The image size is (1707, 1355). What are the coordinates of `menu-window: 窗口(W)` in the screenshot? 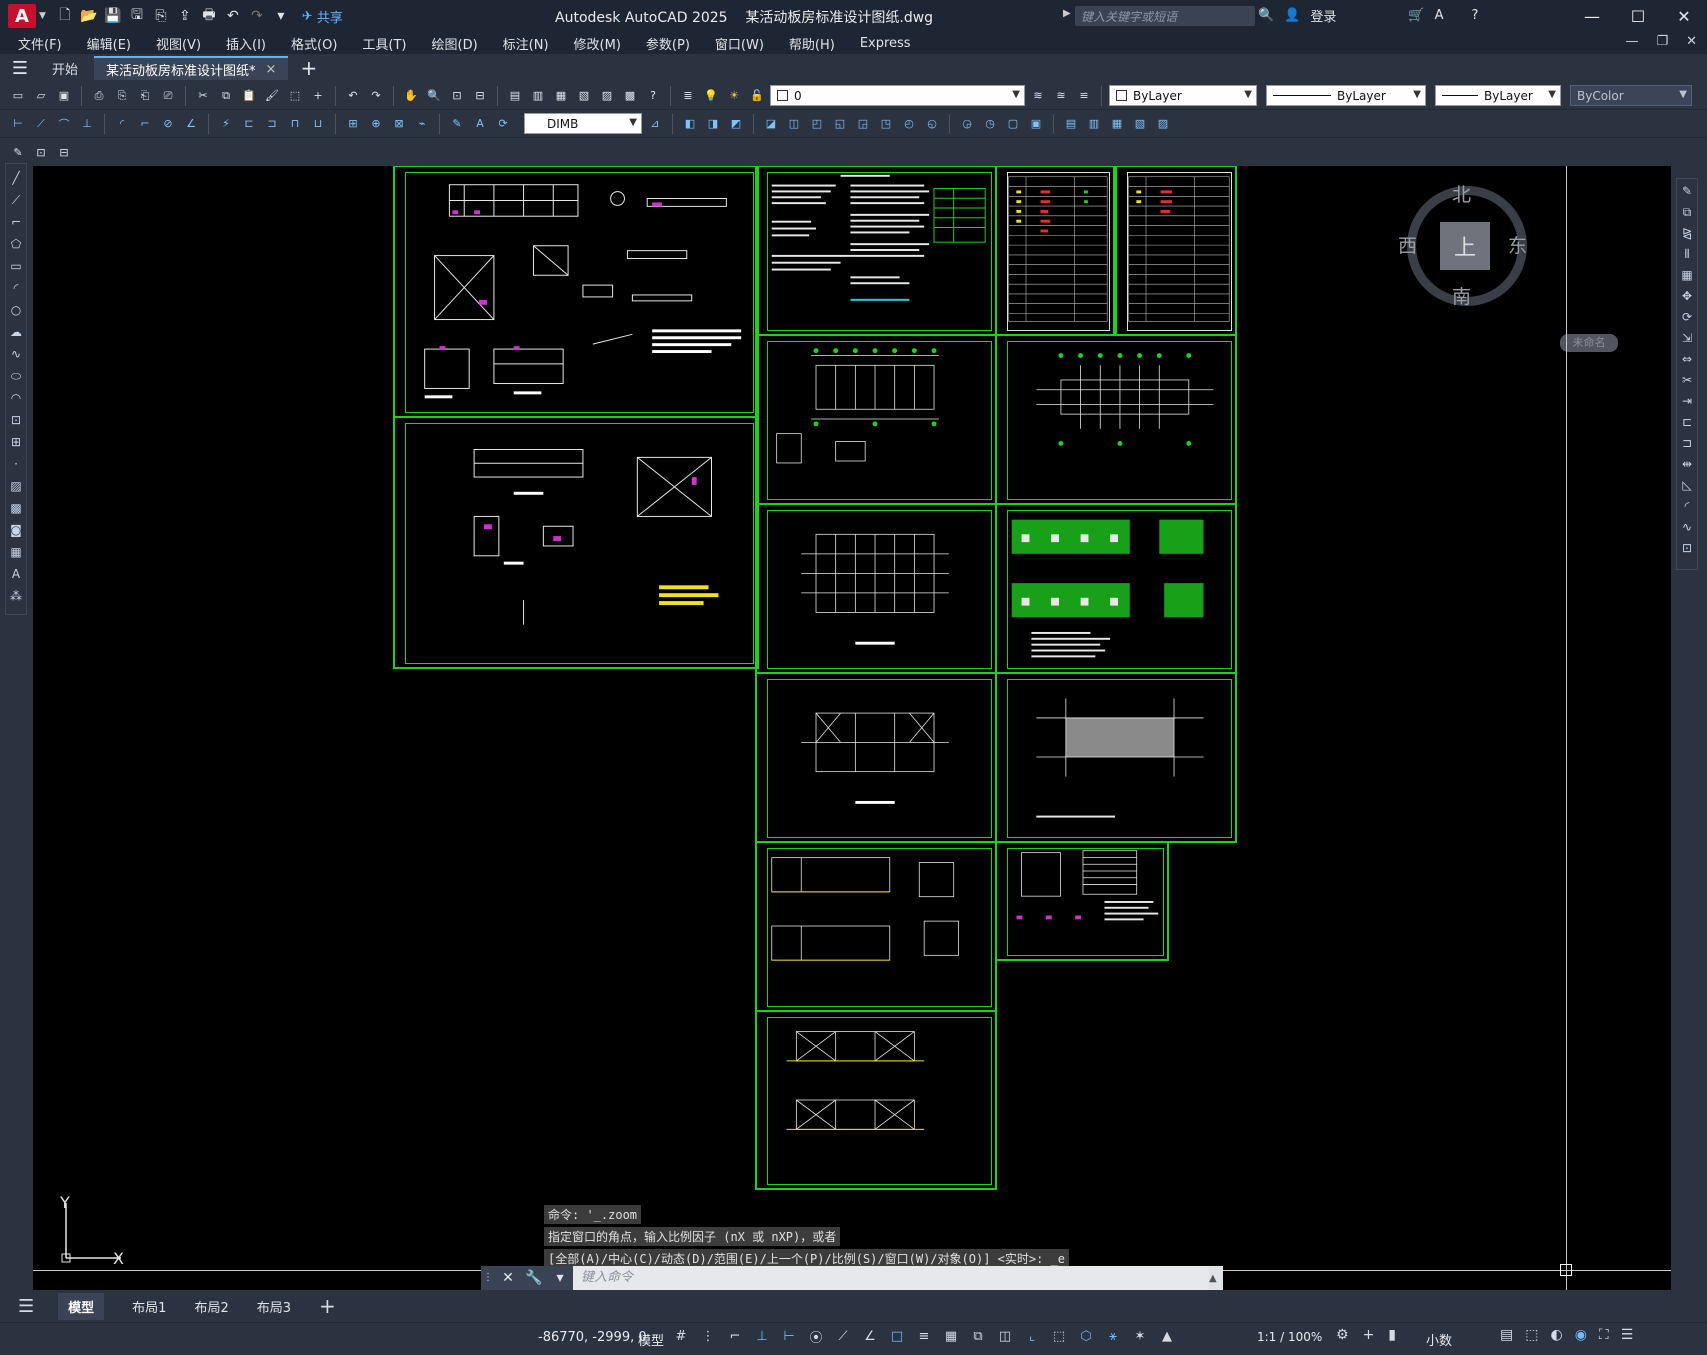 It's located at (739, 43).